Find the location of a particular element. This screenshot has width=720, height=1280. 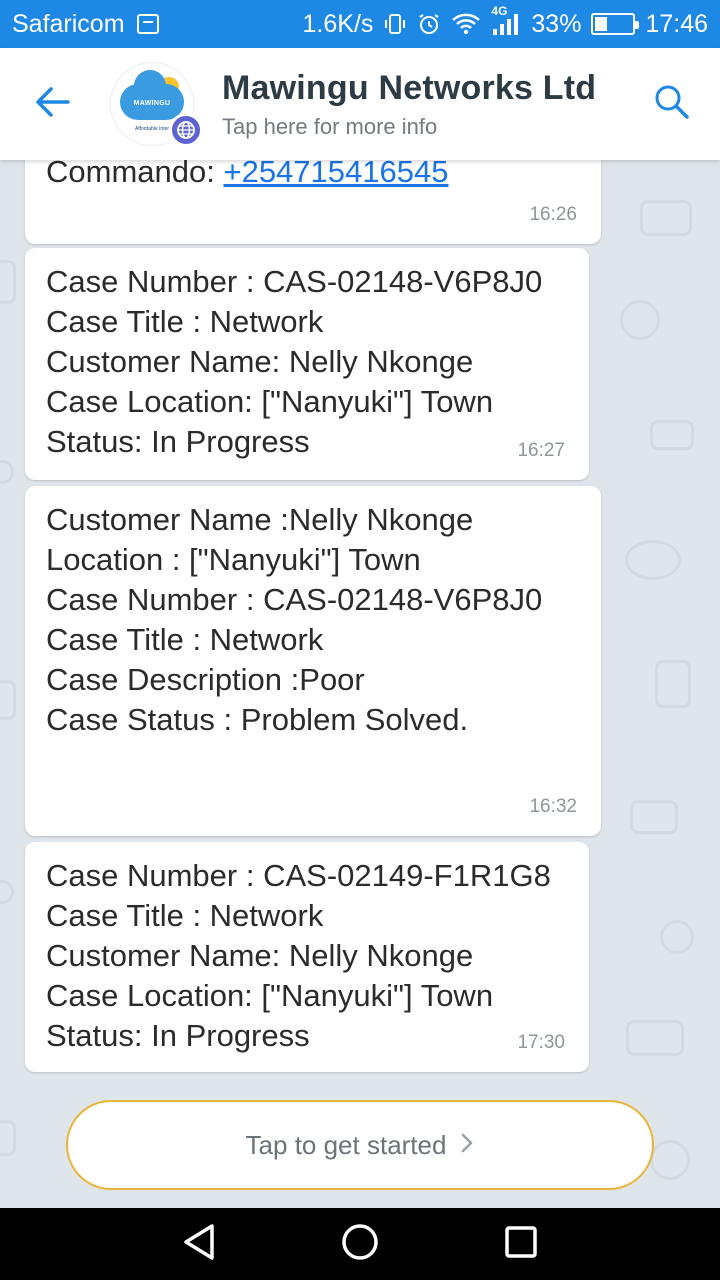

message-line: Customer Name :Nelly Nkonge is located at coordinates (260, 519).